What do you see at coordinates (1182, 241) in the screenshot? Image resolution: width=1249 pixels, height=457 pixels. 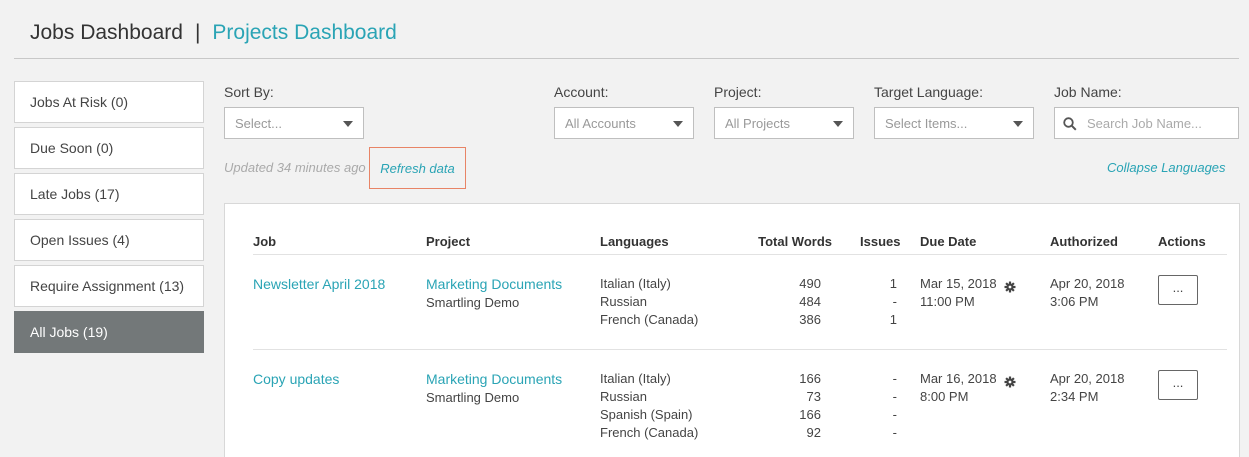 I see `header-actions: Actions` at bounding box center [1182, 241].